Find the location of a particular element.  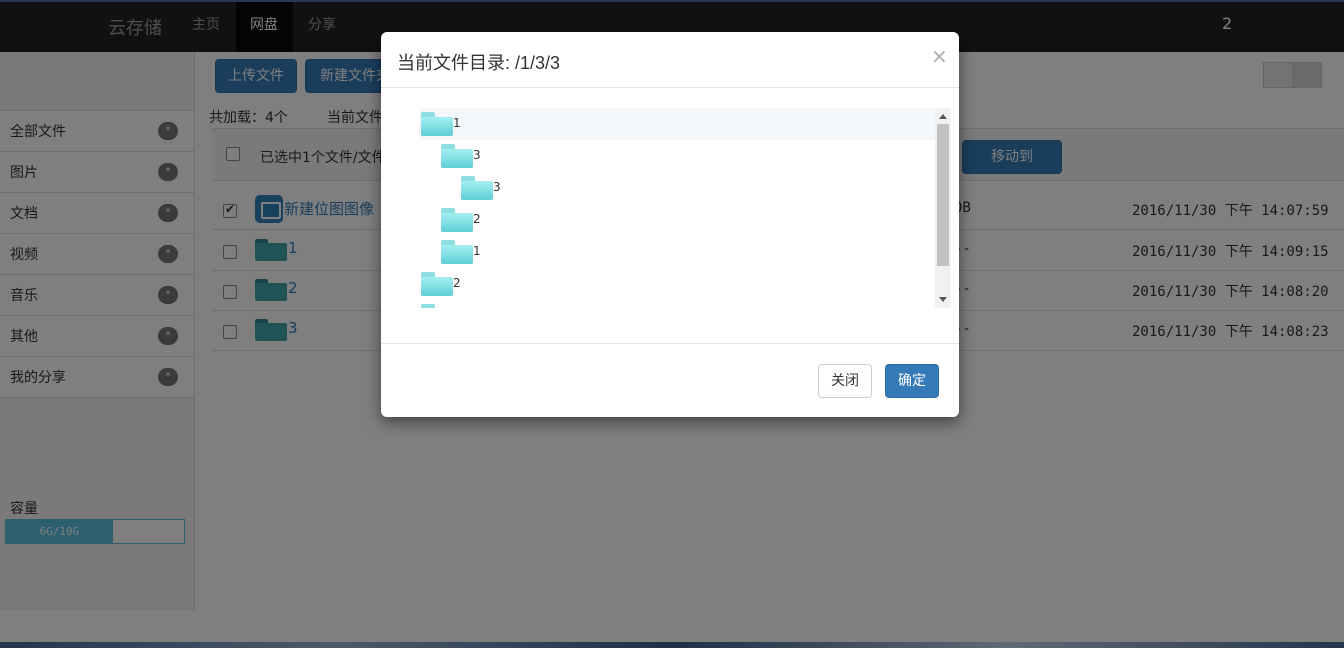

modal-header: 当前文件目录: /1/3/3 × is located at coordinates (670, 60).